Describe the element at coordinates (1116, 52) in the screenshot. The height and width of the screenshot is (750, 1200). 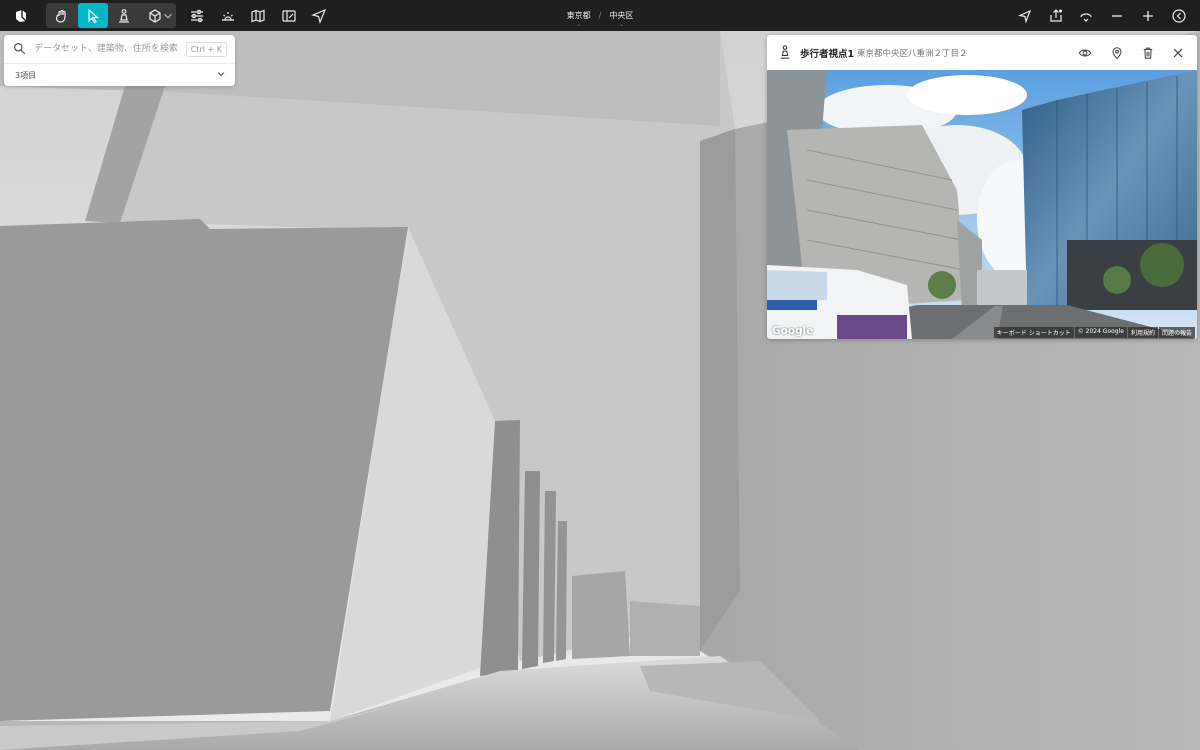
I see `map-pin-icon` at that location.